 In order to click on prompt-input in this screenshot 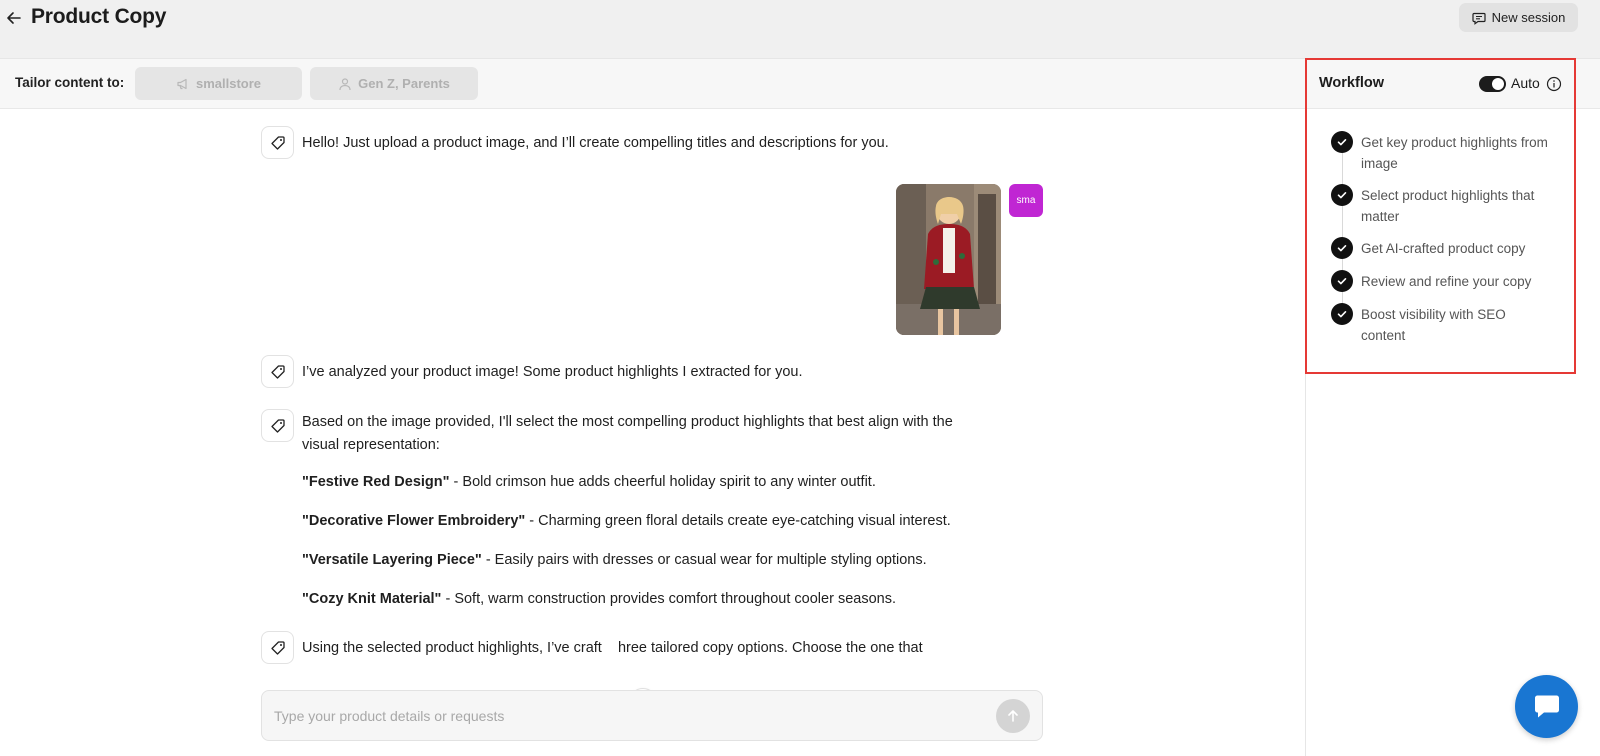, I will do `click(624, 715)`.